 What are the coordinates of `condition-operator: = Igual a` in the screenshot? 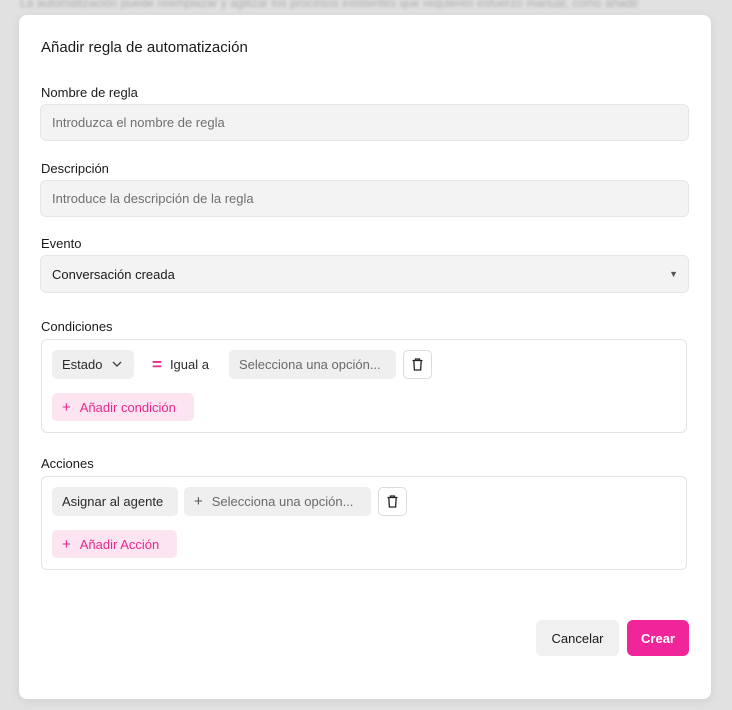 It's located at (180, 364).